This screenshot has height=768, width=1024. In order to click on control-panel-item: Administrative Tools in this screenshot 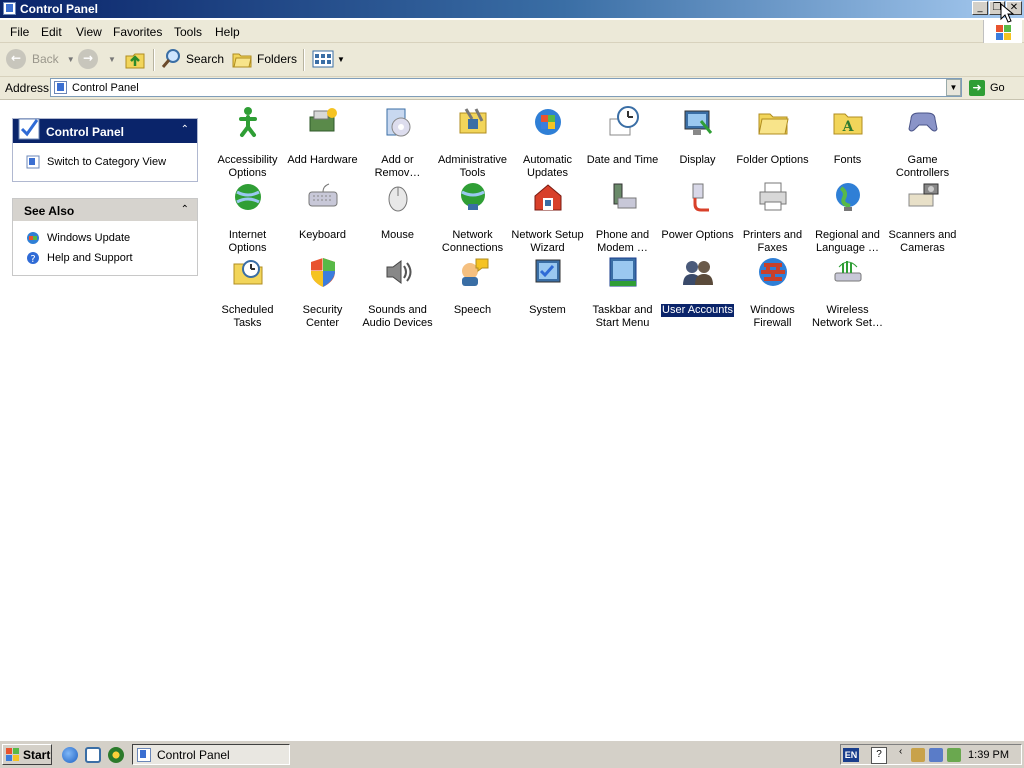, I will do `click(472, 142)`.